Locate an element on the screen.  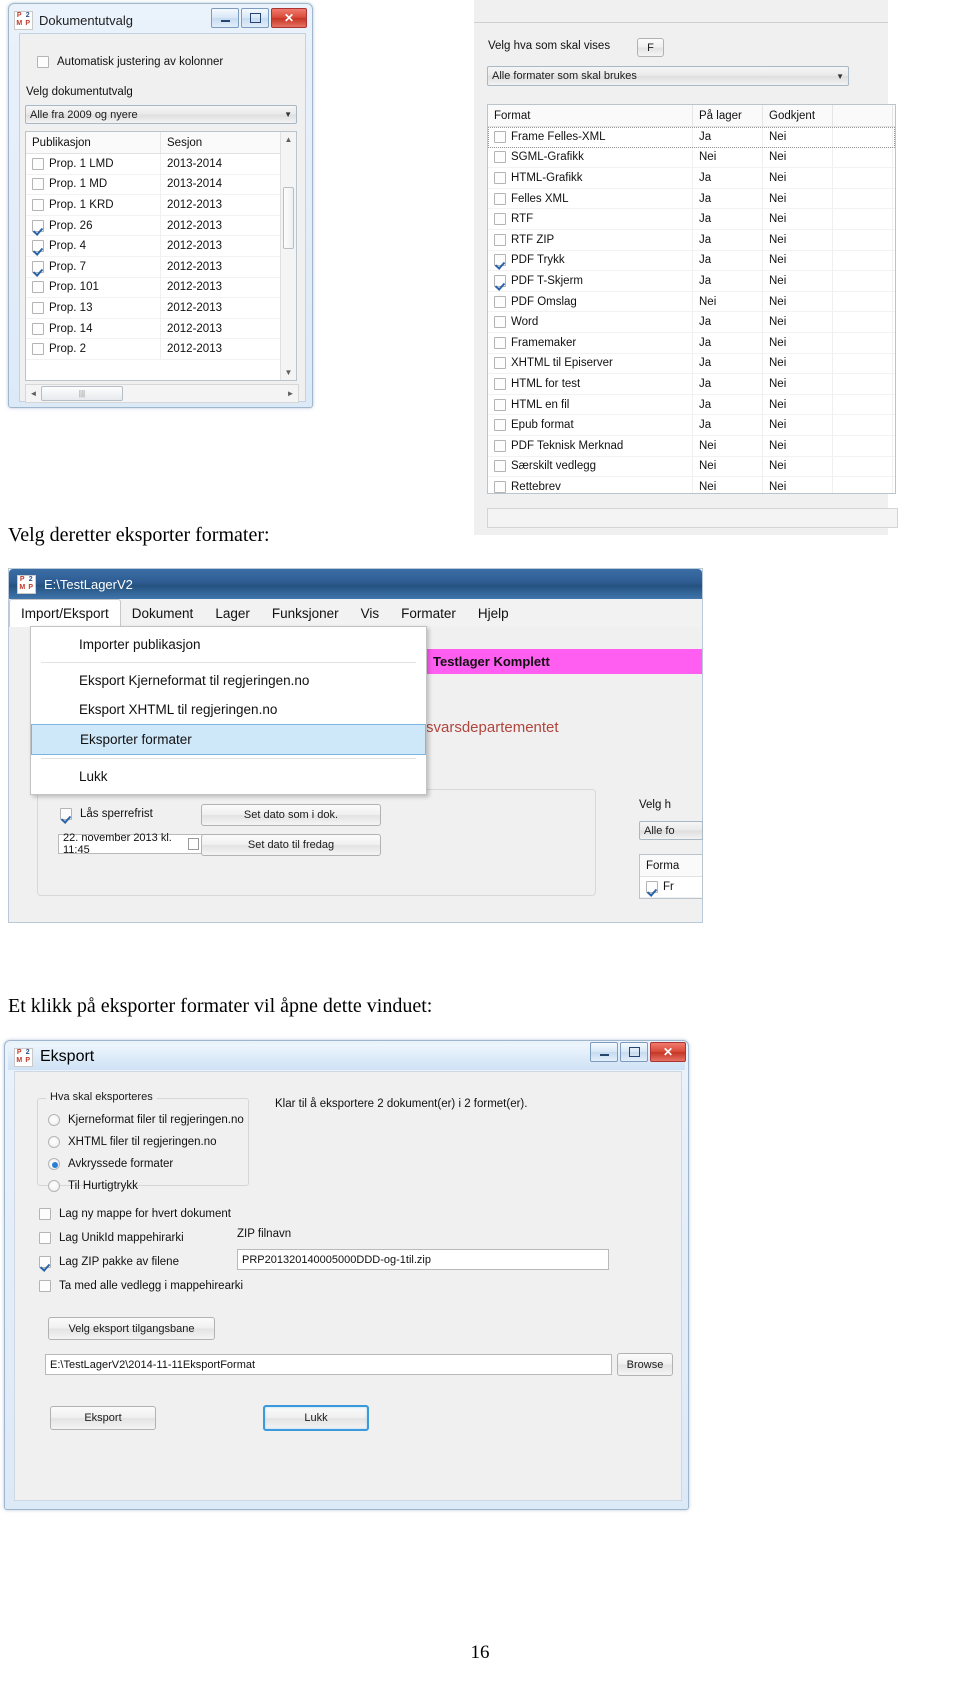
formater-select: Alle formater som skal brukes ▼ is located at coordinates (668, 76).